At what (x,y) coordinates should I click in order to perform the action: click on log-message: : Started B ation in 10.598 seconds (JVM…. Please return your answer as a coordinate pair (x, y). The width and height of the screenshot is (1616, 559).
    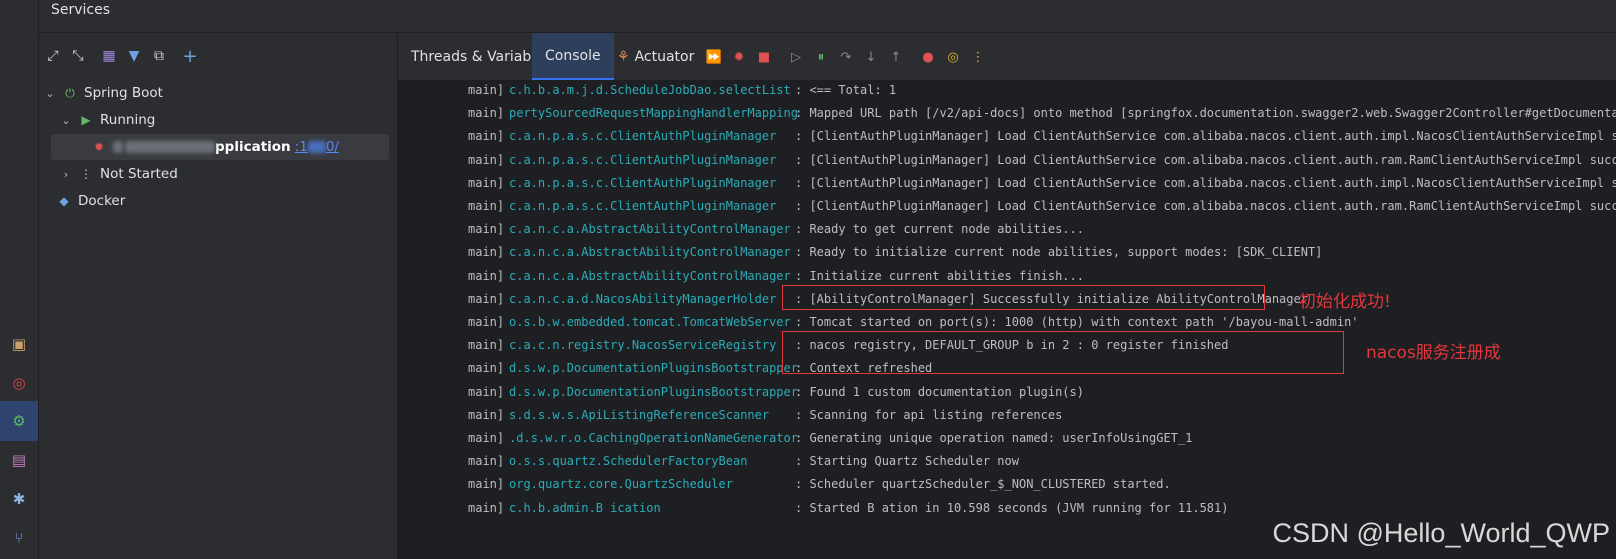
    Looking at the image, I should click on (1012, 507).